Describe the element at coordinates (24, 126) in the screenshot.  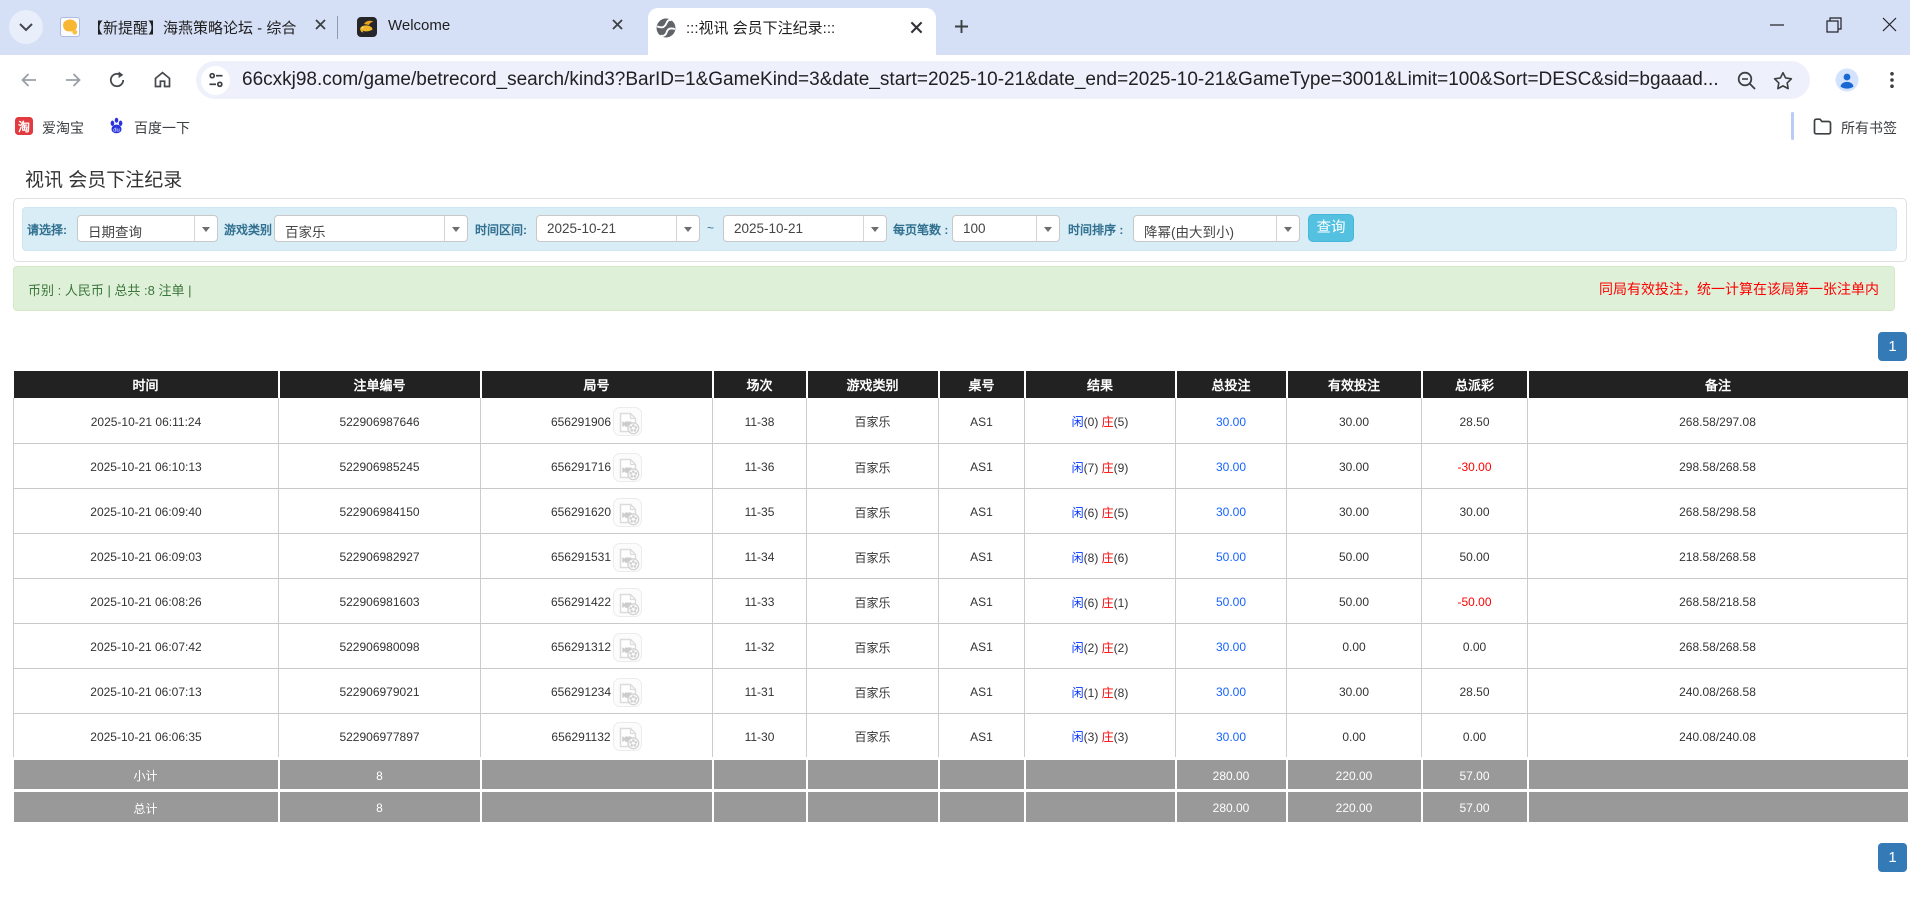
I see `svg-text: 淘` at that location.